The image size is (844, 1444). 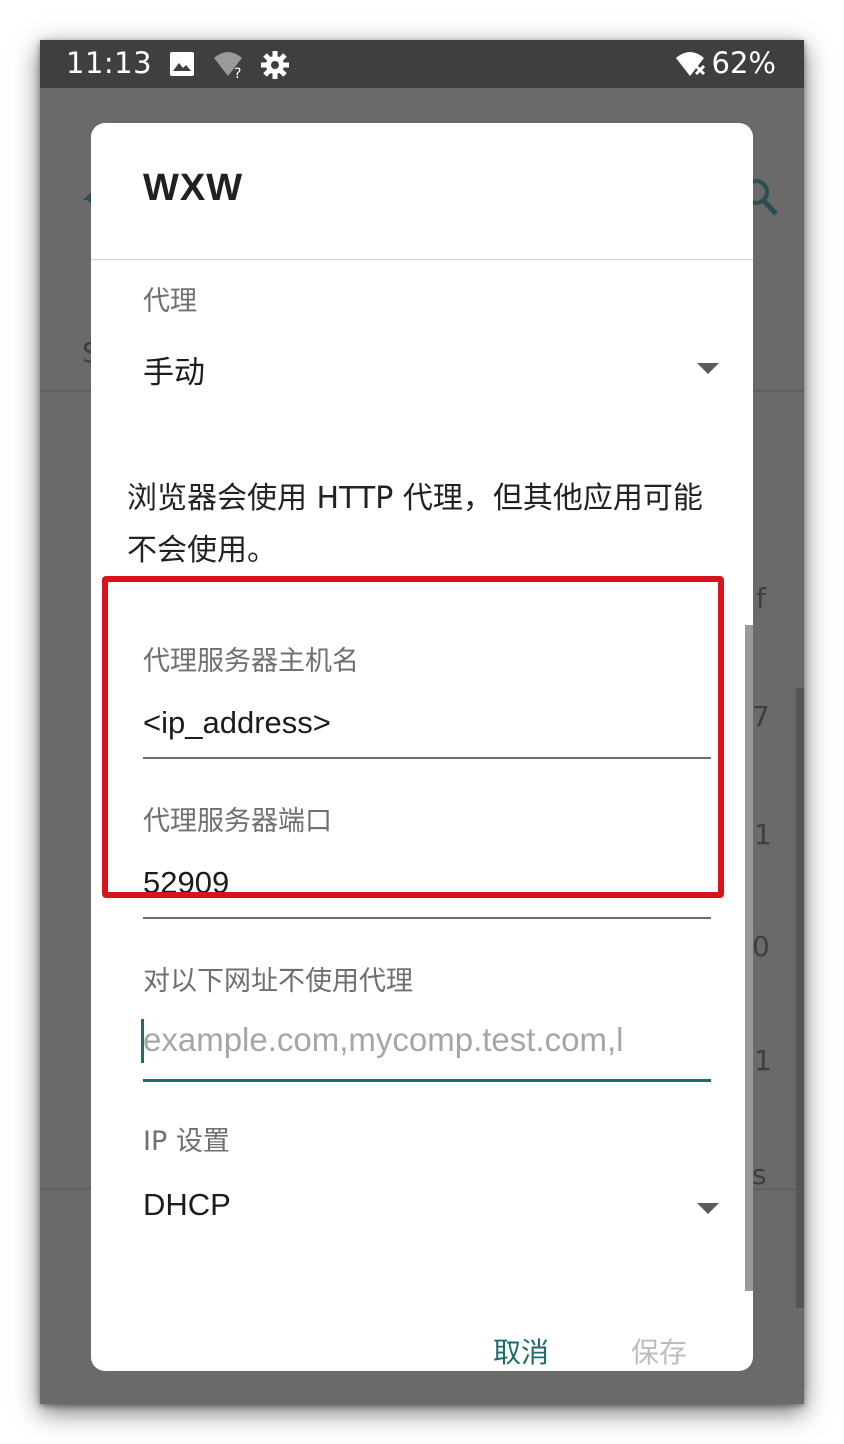 What do you see at coordinates (761, 716) in the screenshot?
I see `background-text: 7` at bounding box center [761, 716].